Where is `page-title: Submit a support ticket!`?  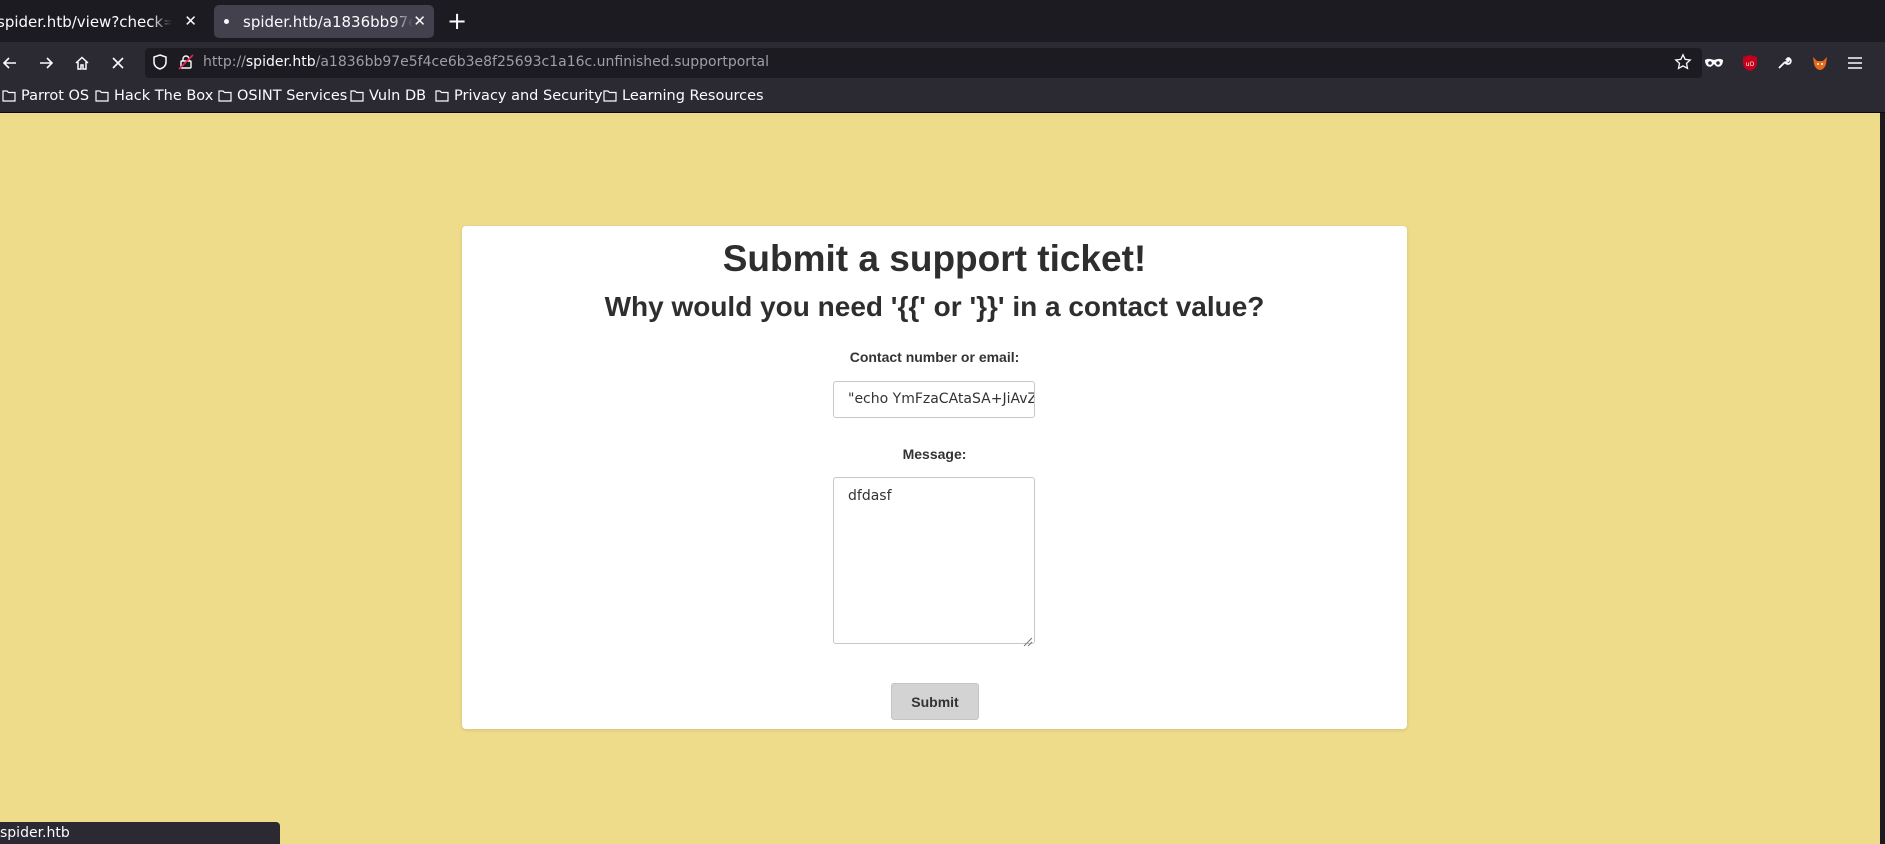
page-title: Submit a support ticket! is located at coordinates (934, 258).